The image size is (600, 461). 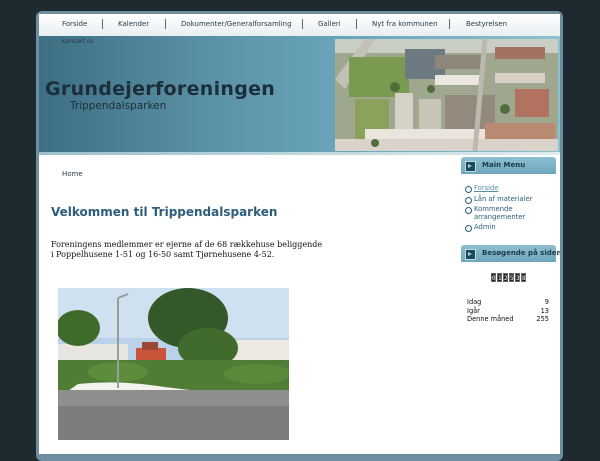 What do you see at coordinates (405, 24) in the screenshot?
I see `nav-nyt-fra-kommunen: Nyt fra kommunen` at bounding box center [405, 24].